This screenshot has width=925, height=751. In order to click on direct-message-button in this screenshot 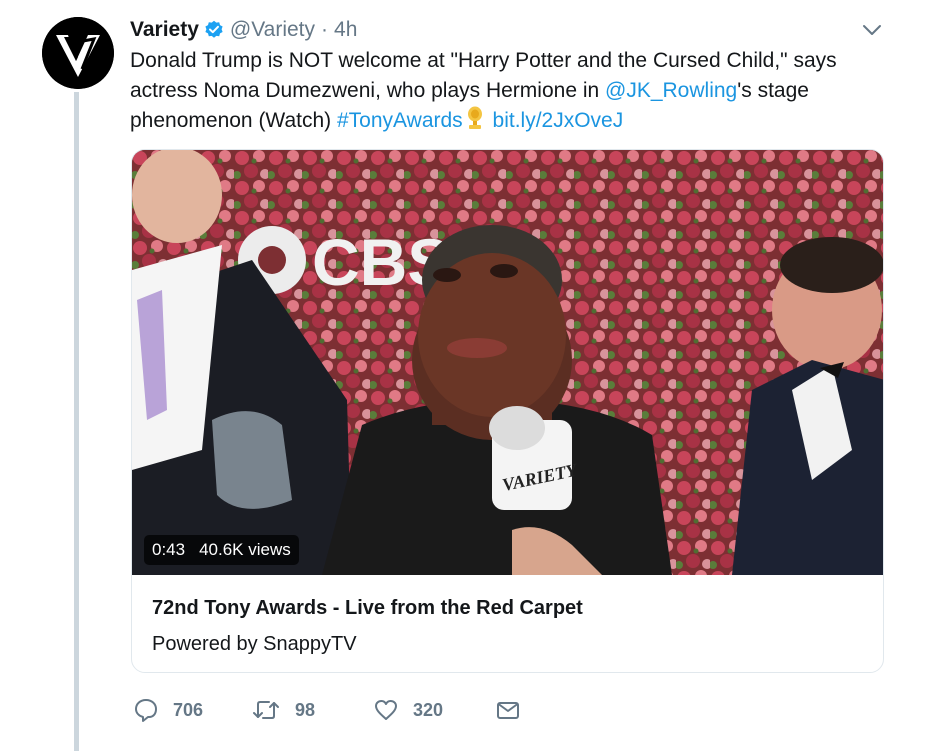, I will do `click(508, 710)`.